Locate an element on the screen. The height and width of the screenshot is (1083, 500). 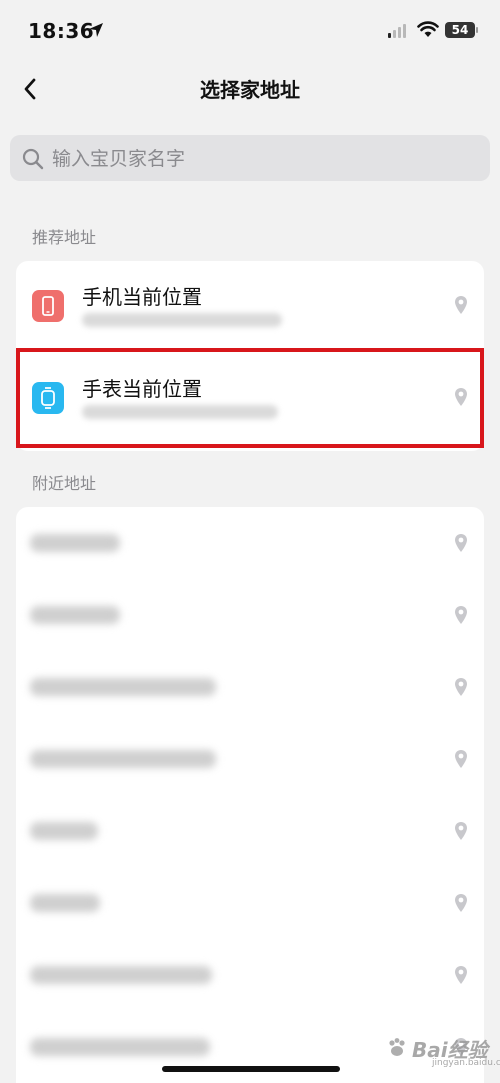
home-indicator is located at coordinates (251, 1069).